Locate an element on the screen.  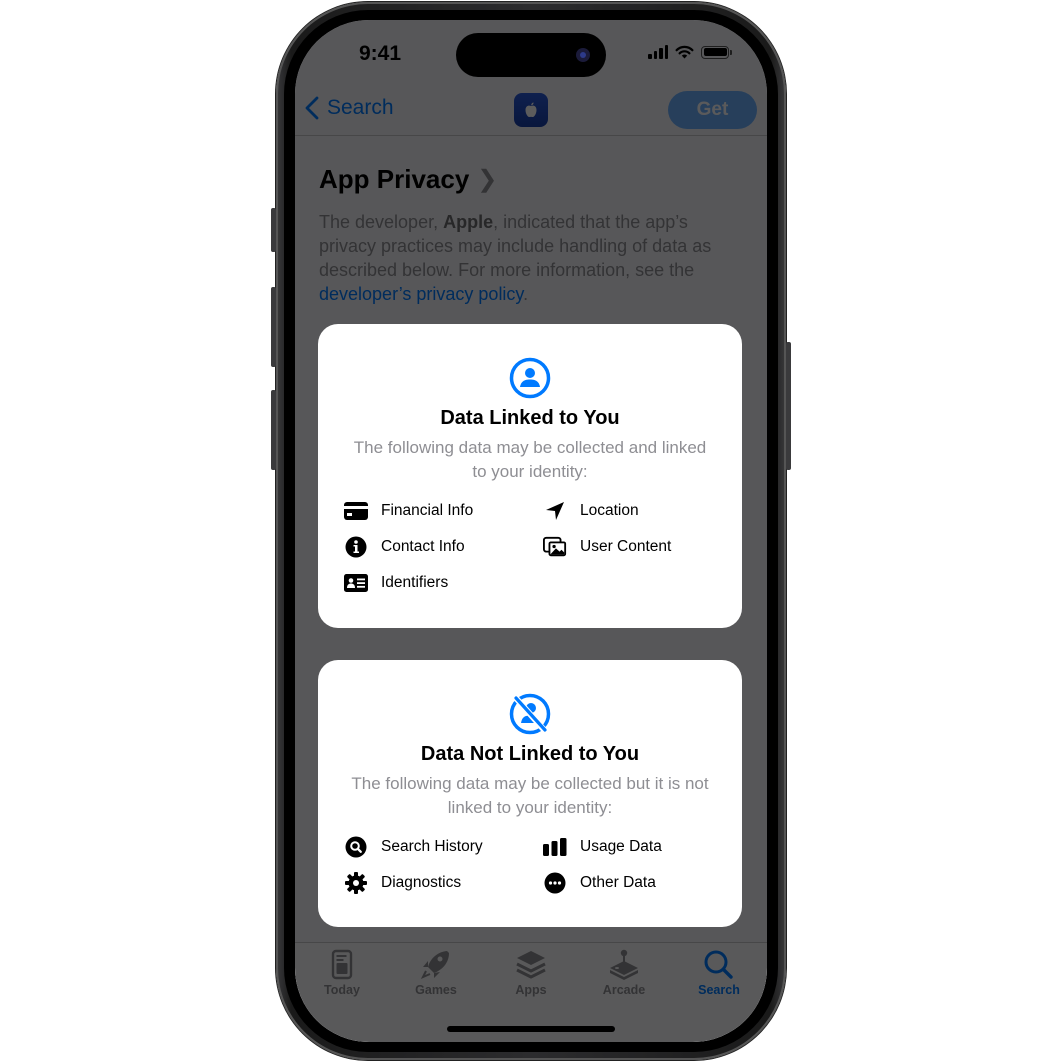
wifi-icon is located at coordinates (684, 52).